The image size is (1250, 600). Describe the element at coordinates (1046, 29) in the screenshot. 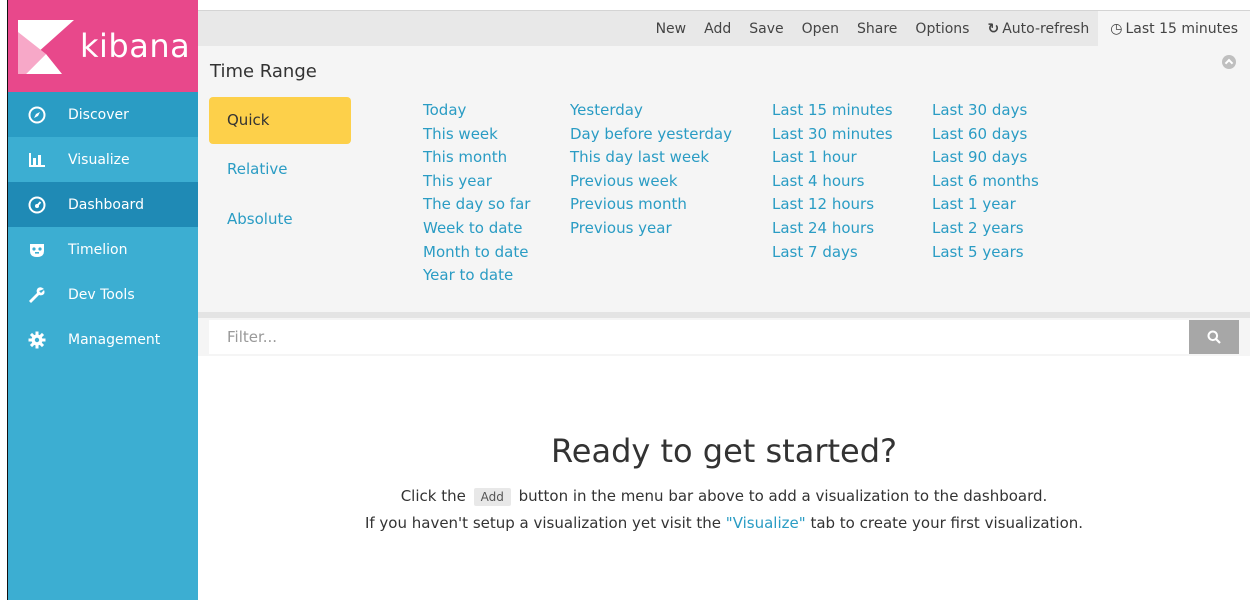

I see `auto-refresh-label: Auto-refresh` at that location.